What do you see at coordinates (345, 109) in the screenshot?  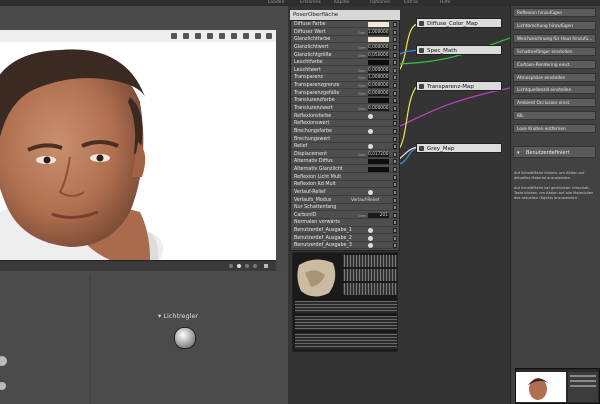 I see `parameter-row: Transluzenzwert Grm 0,000000` at bounding box center [345, 109].